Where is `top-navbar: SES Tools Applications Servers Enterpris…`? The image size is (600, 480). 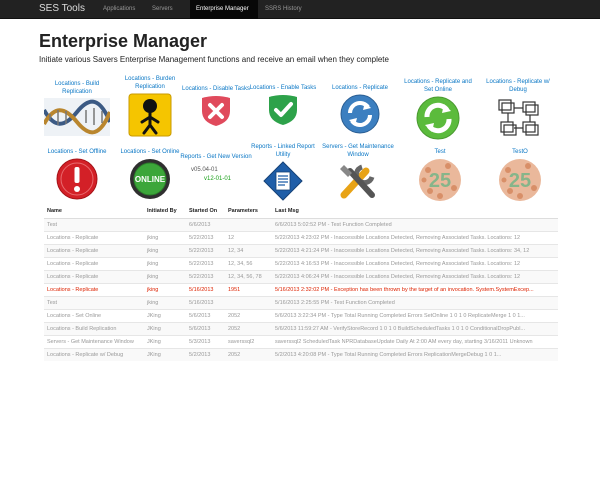 top-navbar: SES Tools Applications Servers Enterpris… is located at coordinates (300, 9).